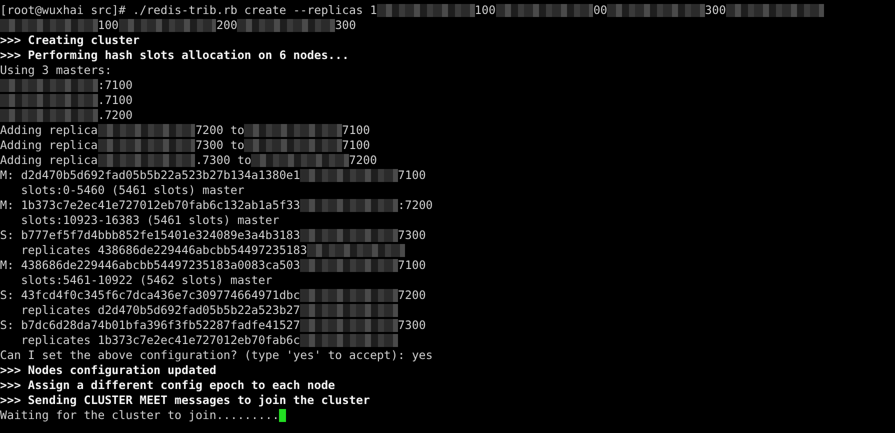  What do you see at coordinates (150, 235) in the screenshot?
I see `terminal-text: S: b777ef5f7d4bbb852fe15401e324089e3a4b3183` at bounding box center [150, 235].